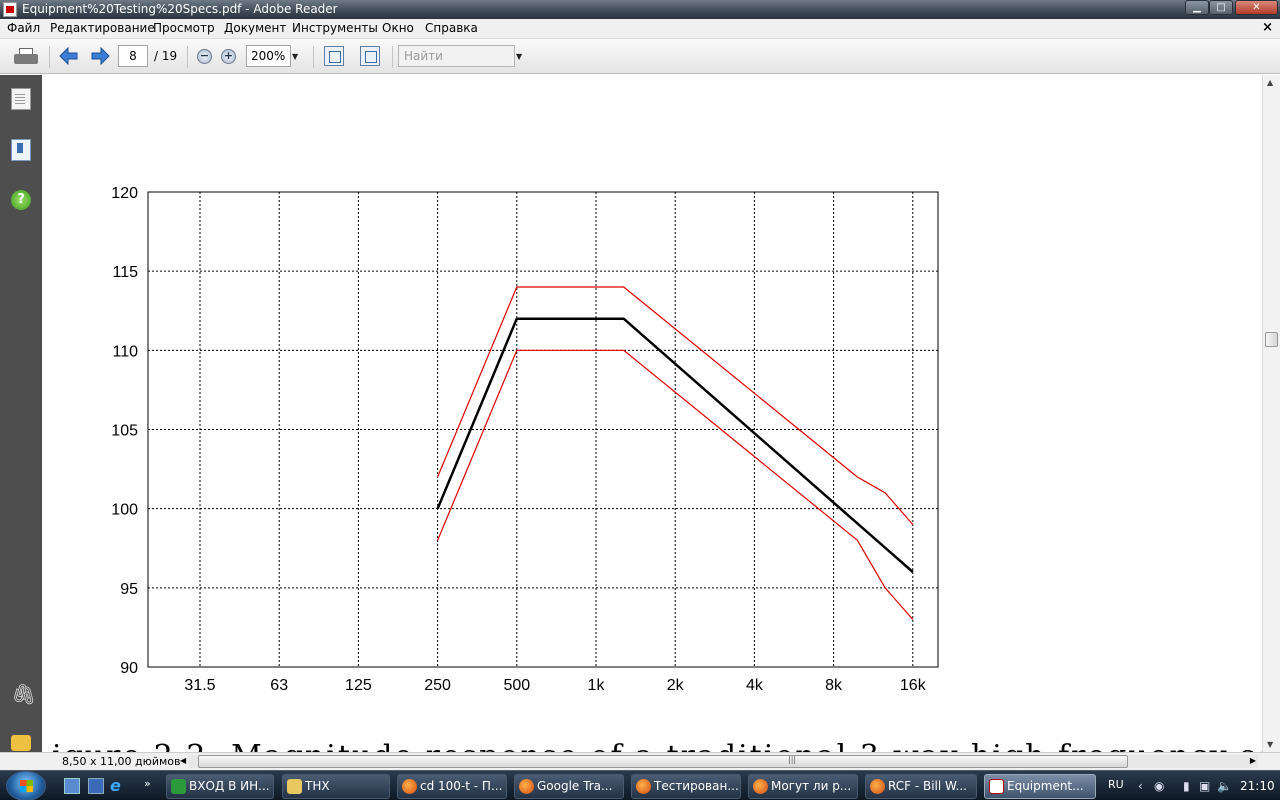 The width and height of the screenshot is (1280, 800). I want to click on taskbar-item: THX, so click(336, 786).